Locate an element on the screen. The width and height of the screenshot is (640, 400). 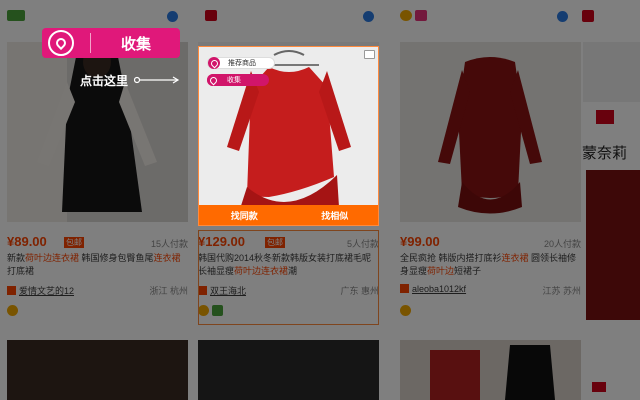
recommend-pill: 推荐商品 is located at coordinates (241, 63).